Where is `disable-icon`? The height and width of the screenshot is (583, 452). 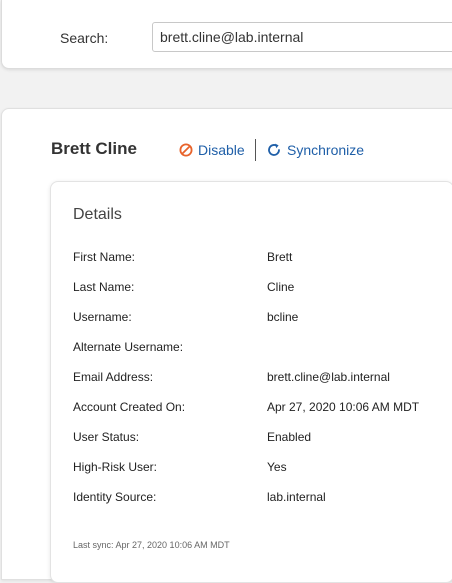
disable-icon is located at coordinates (186, 150).